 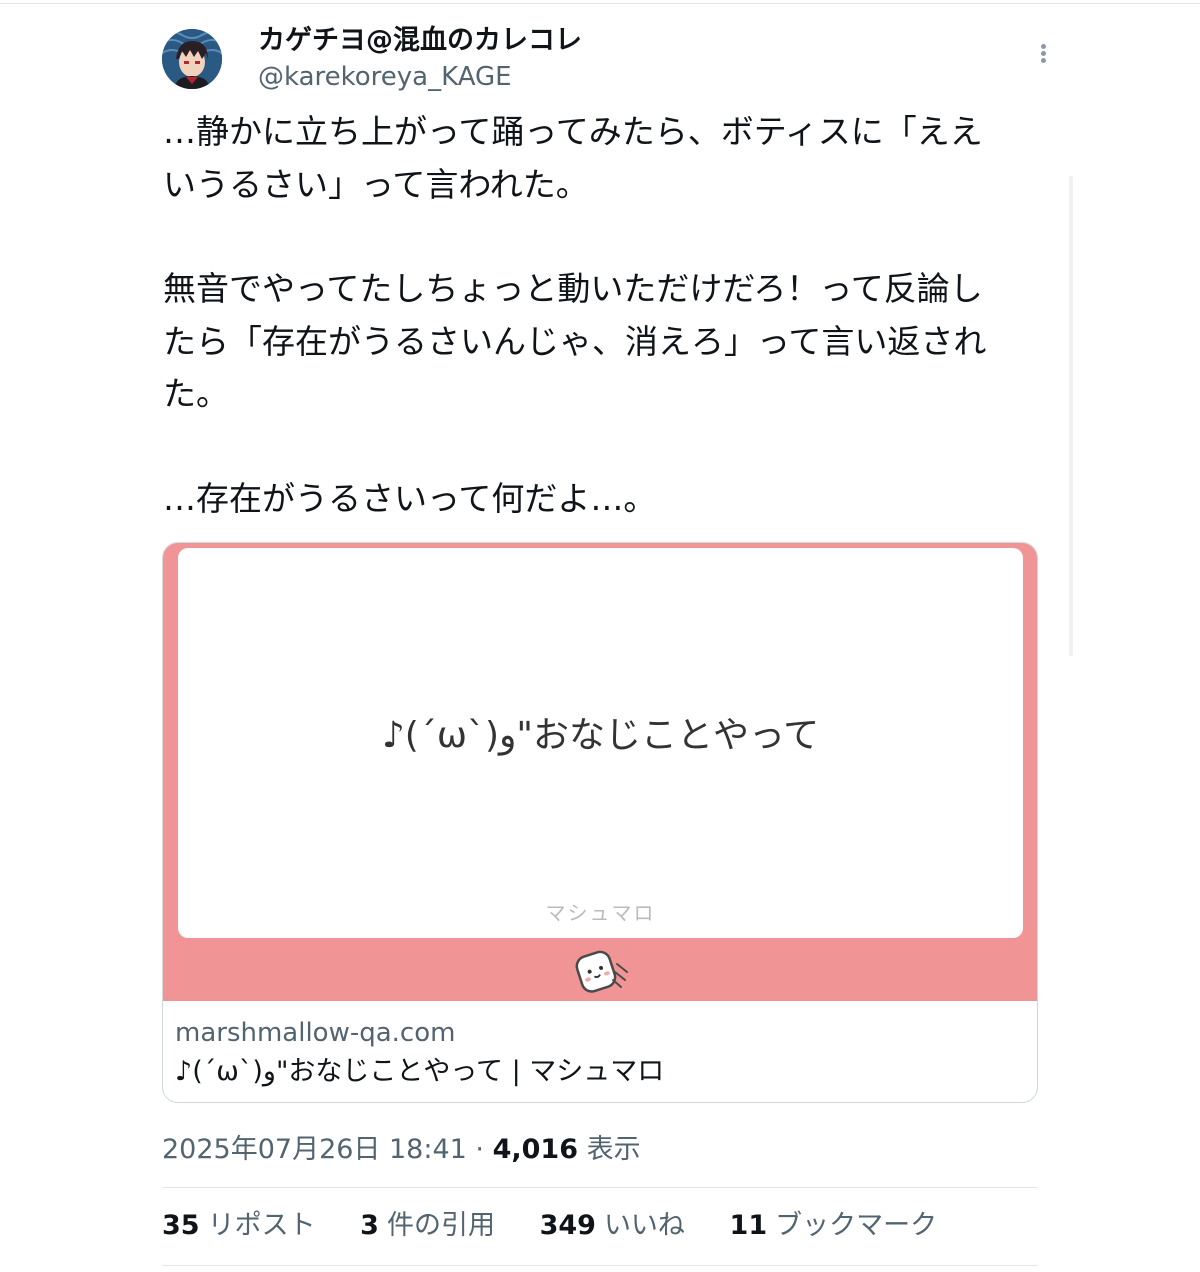 I want to click on stat-likes: 349 いいね, so click(x=612, y=1226).